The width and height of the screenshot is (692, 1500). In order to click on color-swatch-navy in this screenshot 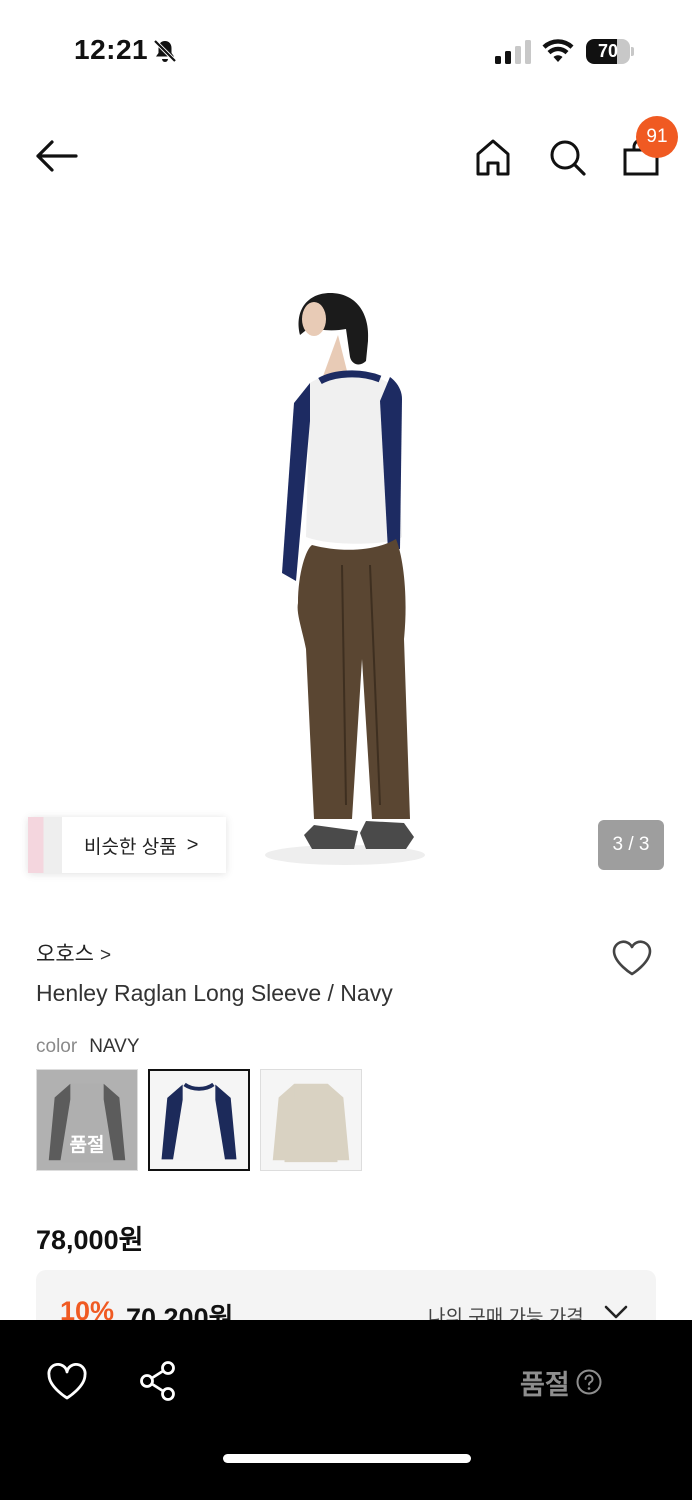, I will do `click(199, 1120)`.